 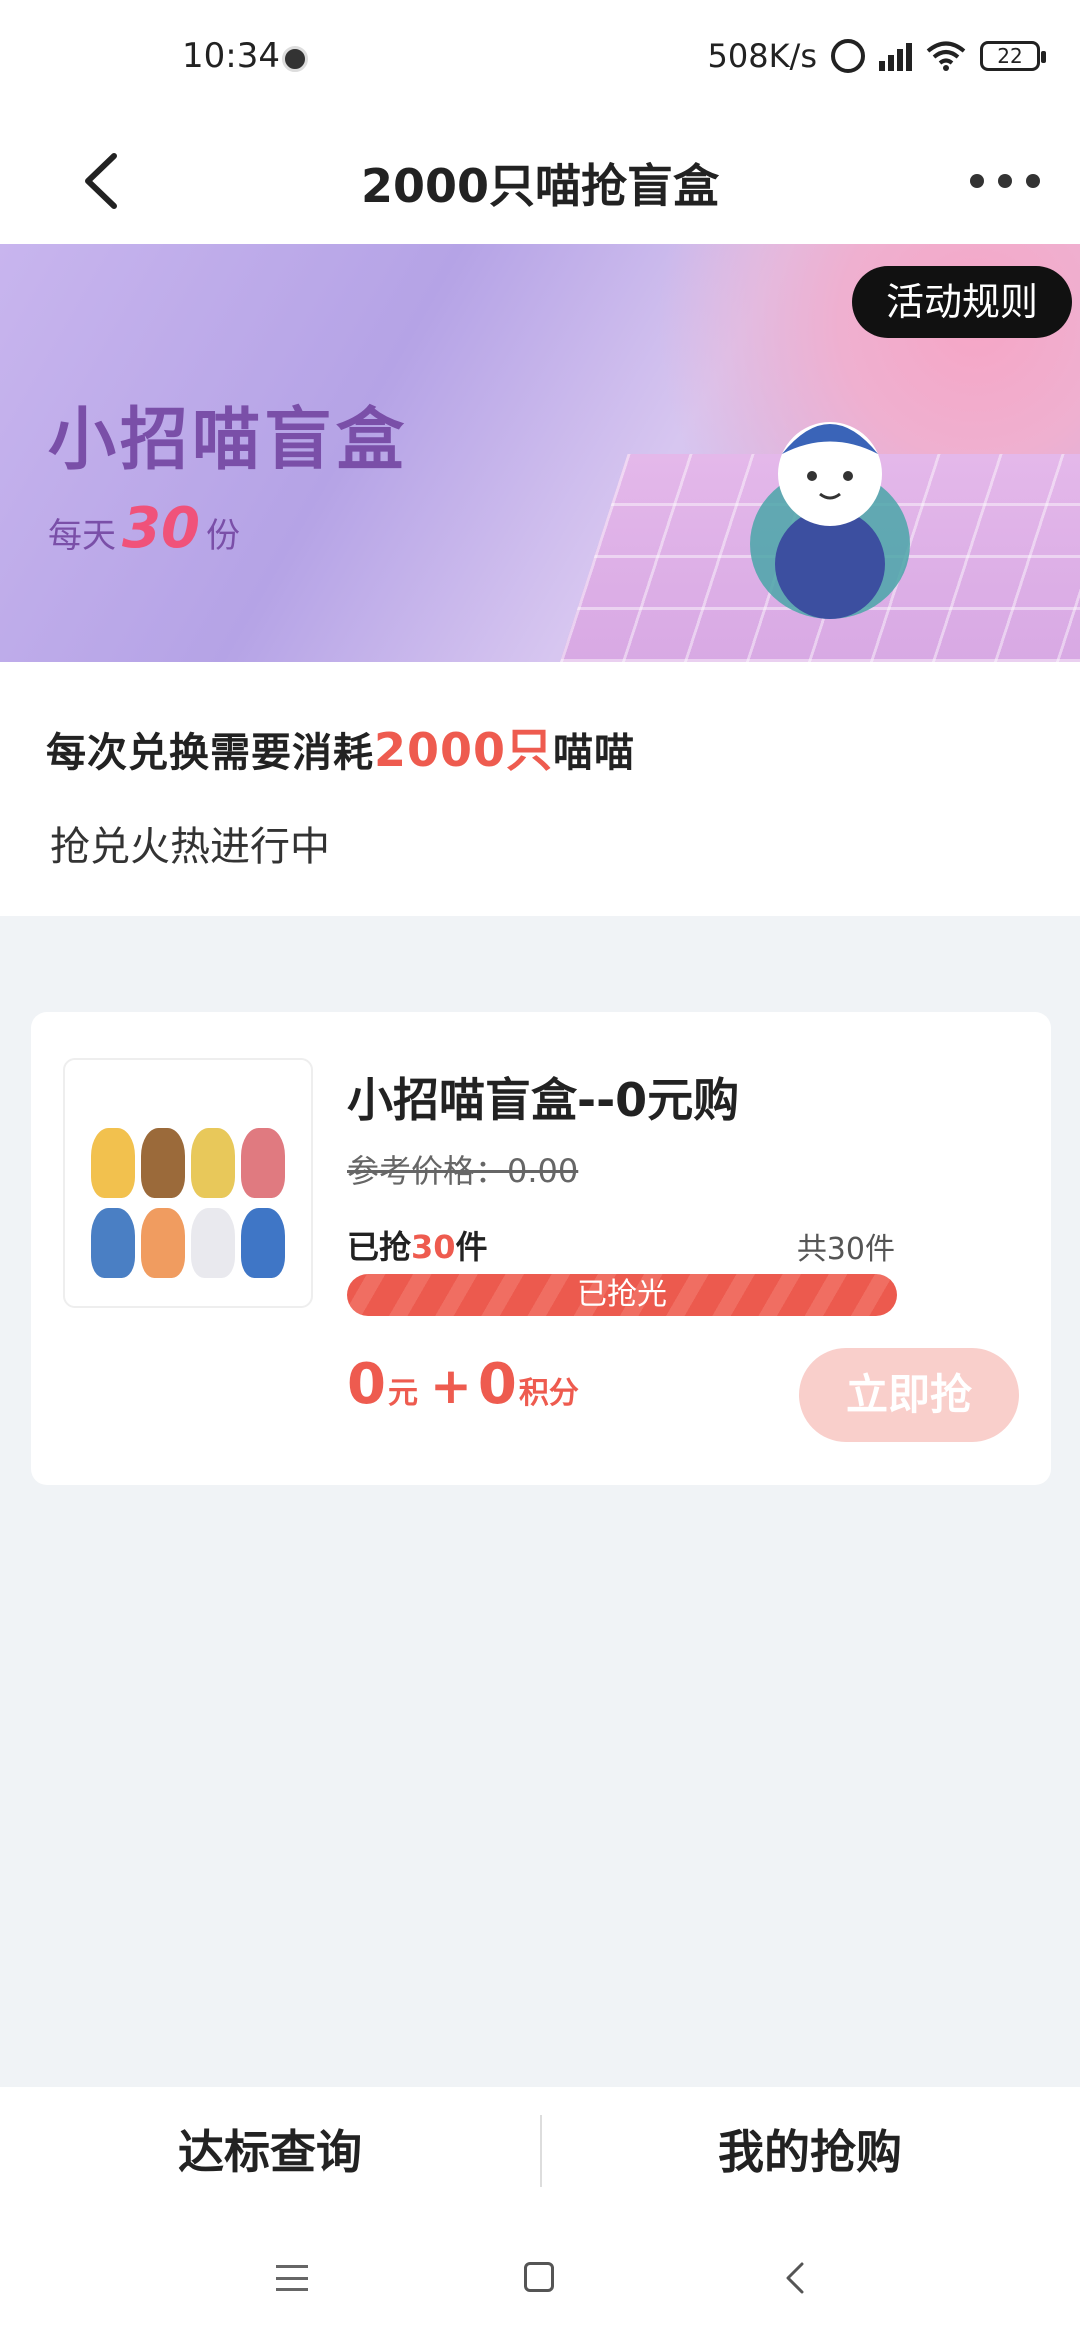 I want to click on banner-title: 小招喵盲盒, so click(x=228, y=440).